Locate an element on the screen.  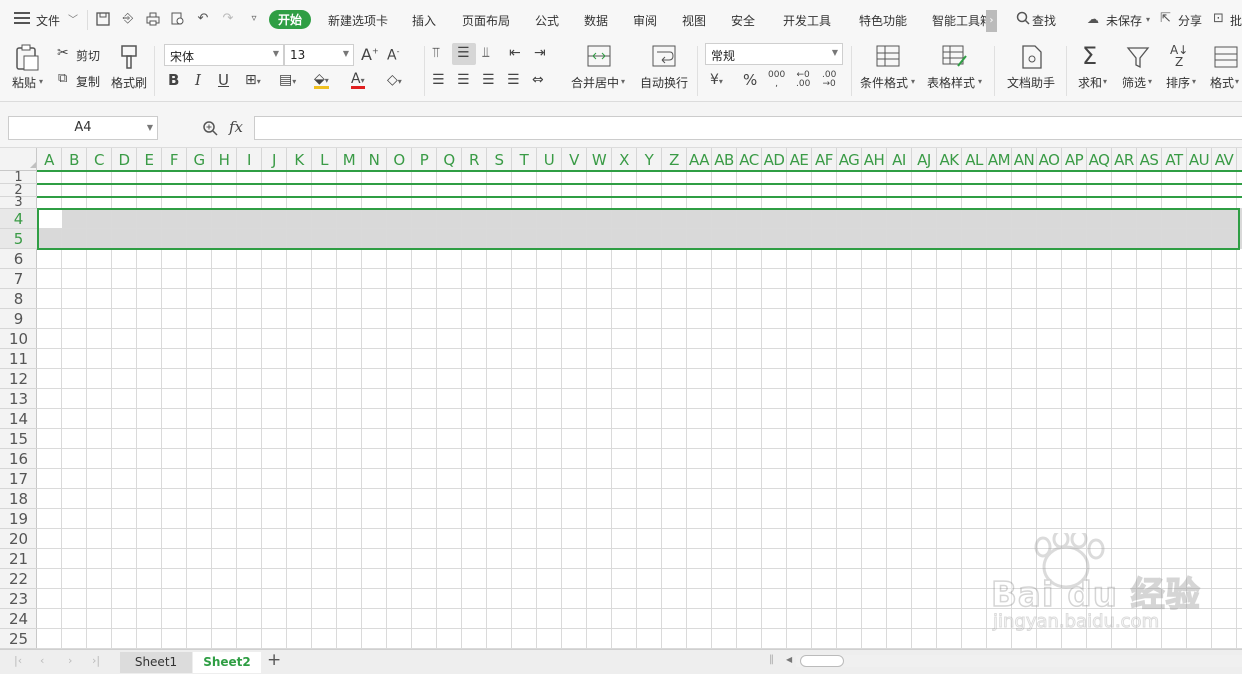
decrease-indent-icon: ⇤ is located at coordinates (515, 53).